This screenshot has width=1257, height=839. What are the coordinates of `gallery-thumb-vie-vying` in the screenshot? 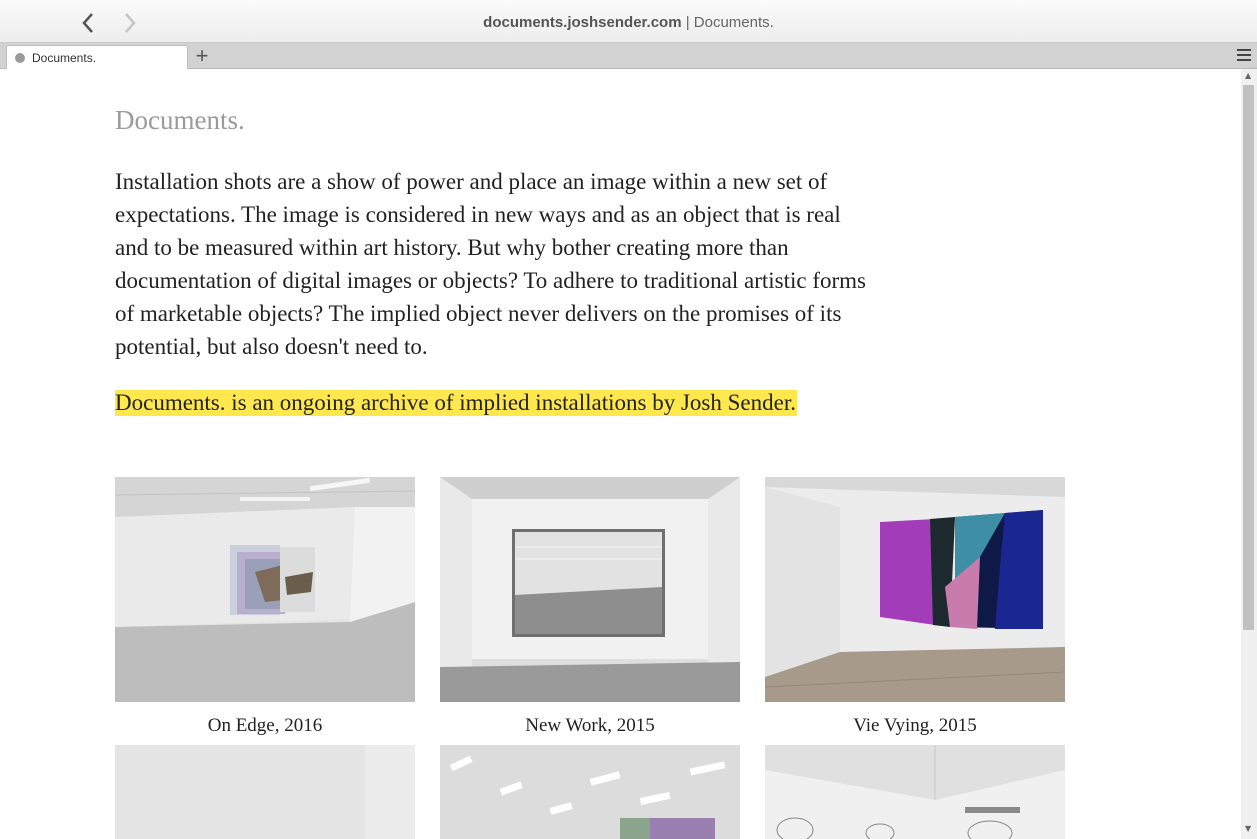 It's located at (915, 589).